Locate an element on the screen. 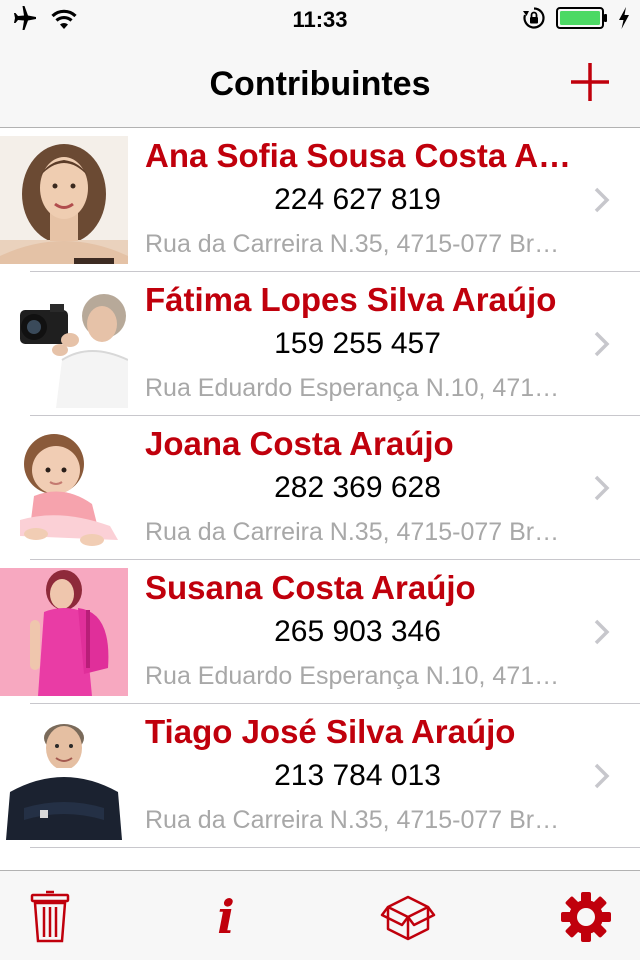  plus-icon is located at coordinates (590, 82).